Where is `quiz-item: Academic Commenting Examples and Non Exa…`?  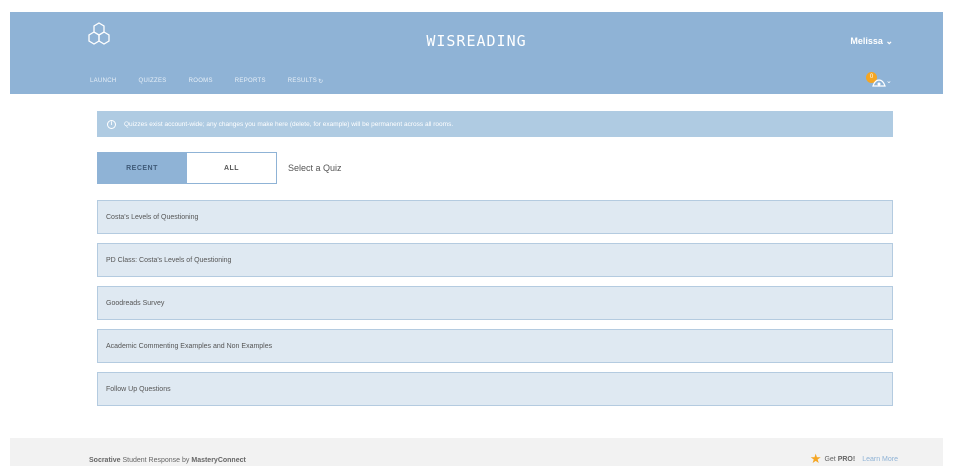 quiz-item: Academic Commenting Examples and Non Exa… is located at coordinates (495, 346).